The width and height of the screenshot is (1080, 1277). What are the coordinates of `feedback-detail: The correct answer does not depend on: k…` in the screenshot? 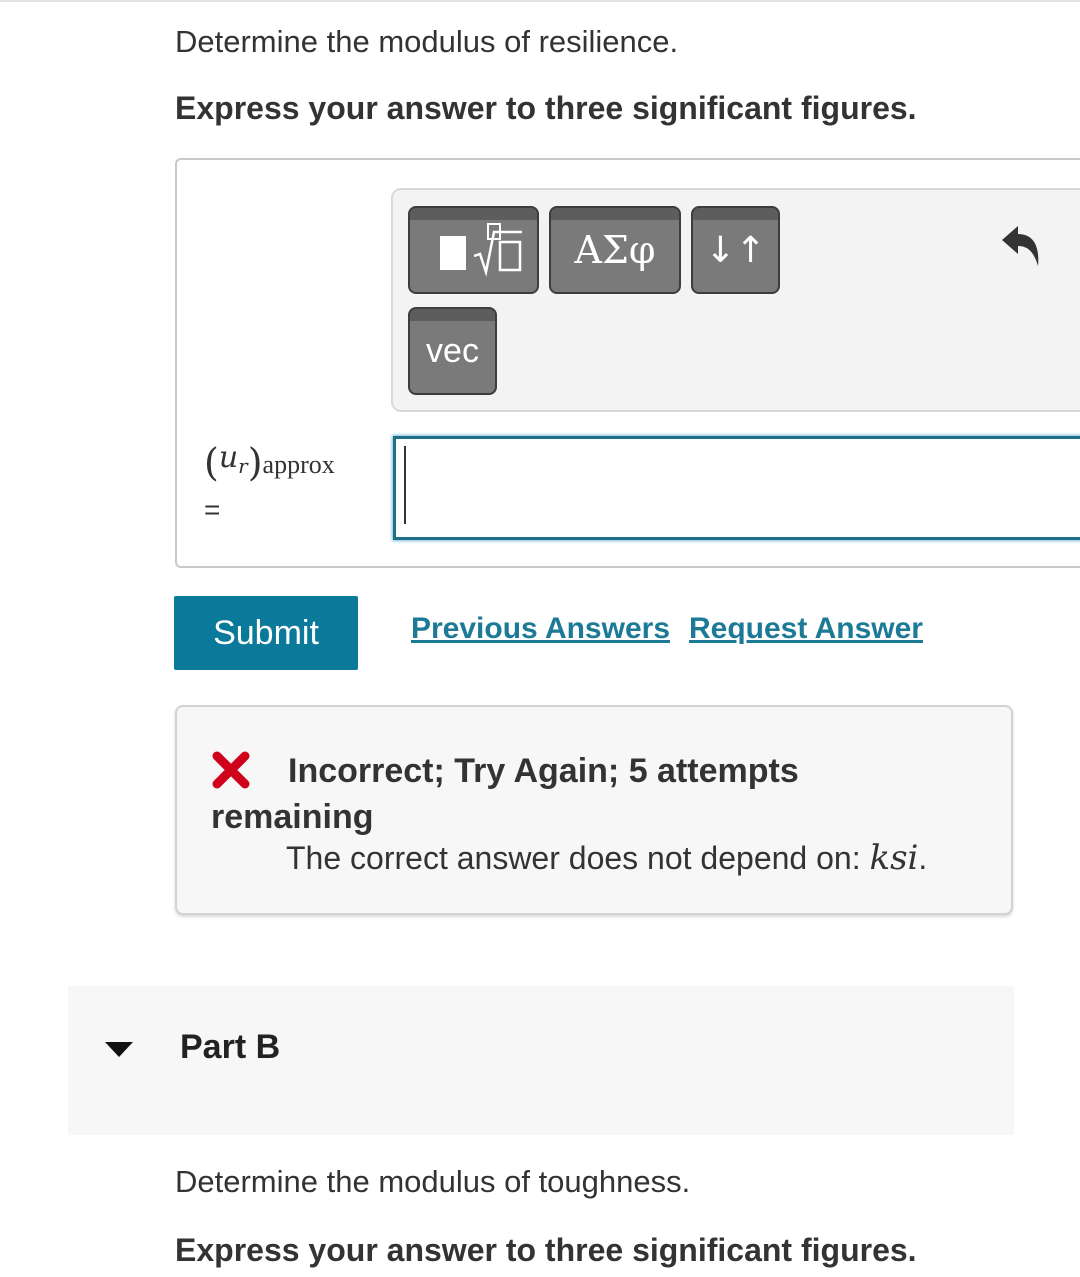 It's located at (606, 858).